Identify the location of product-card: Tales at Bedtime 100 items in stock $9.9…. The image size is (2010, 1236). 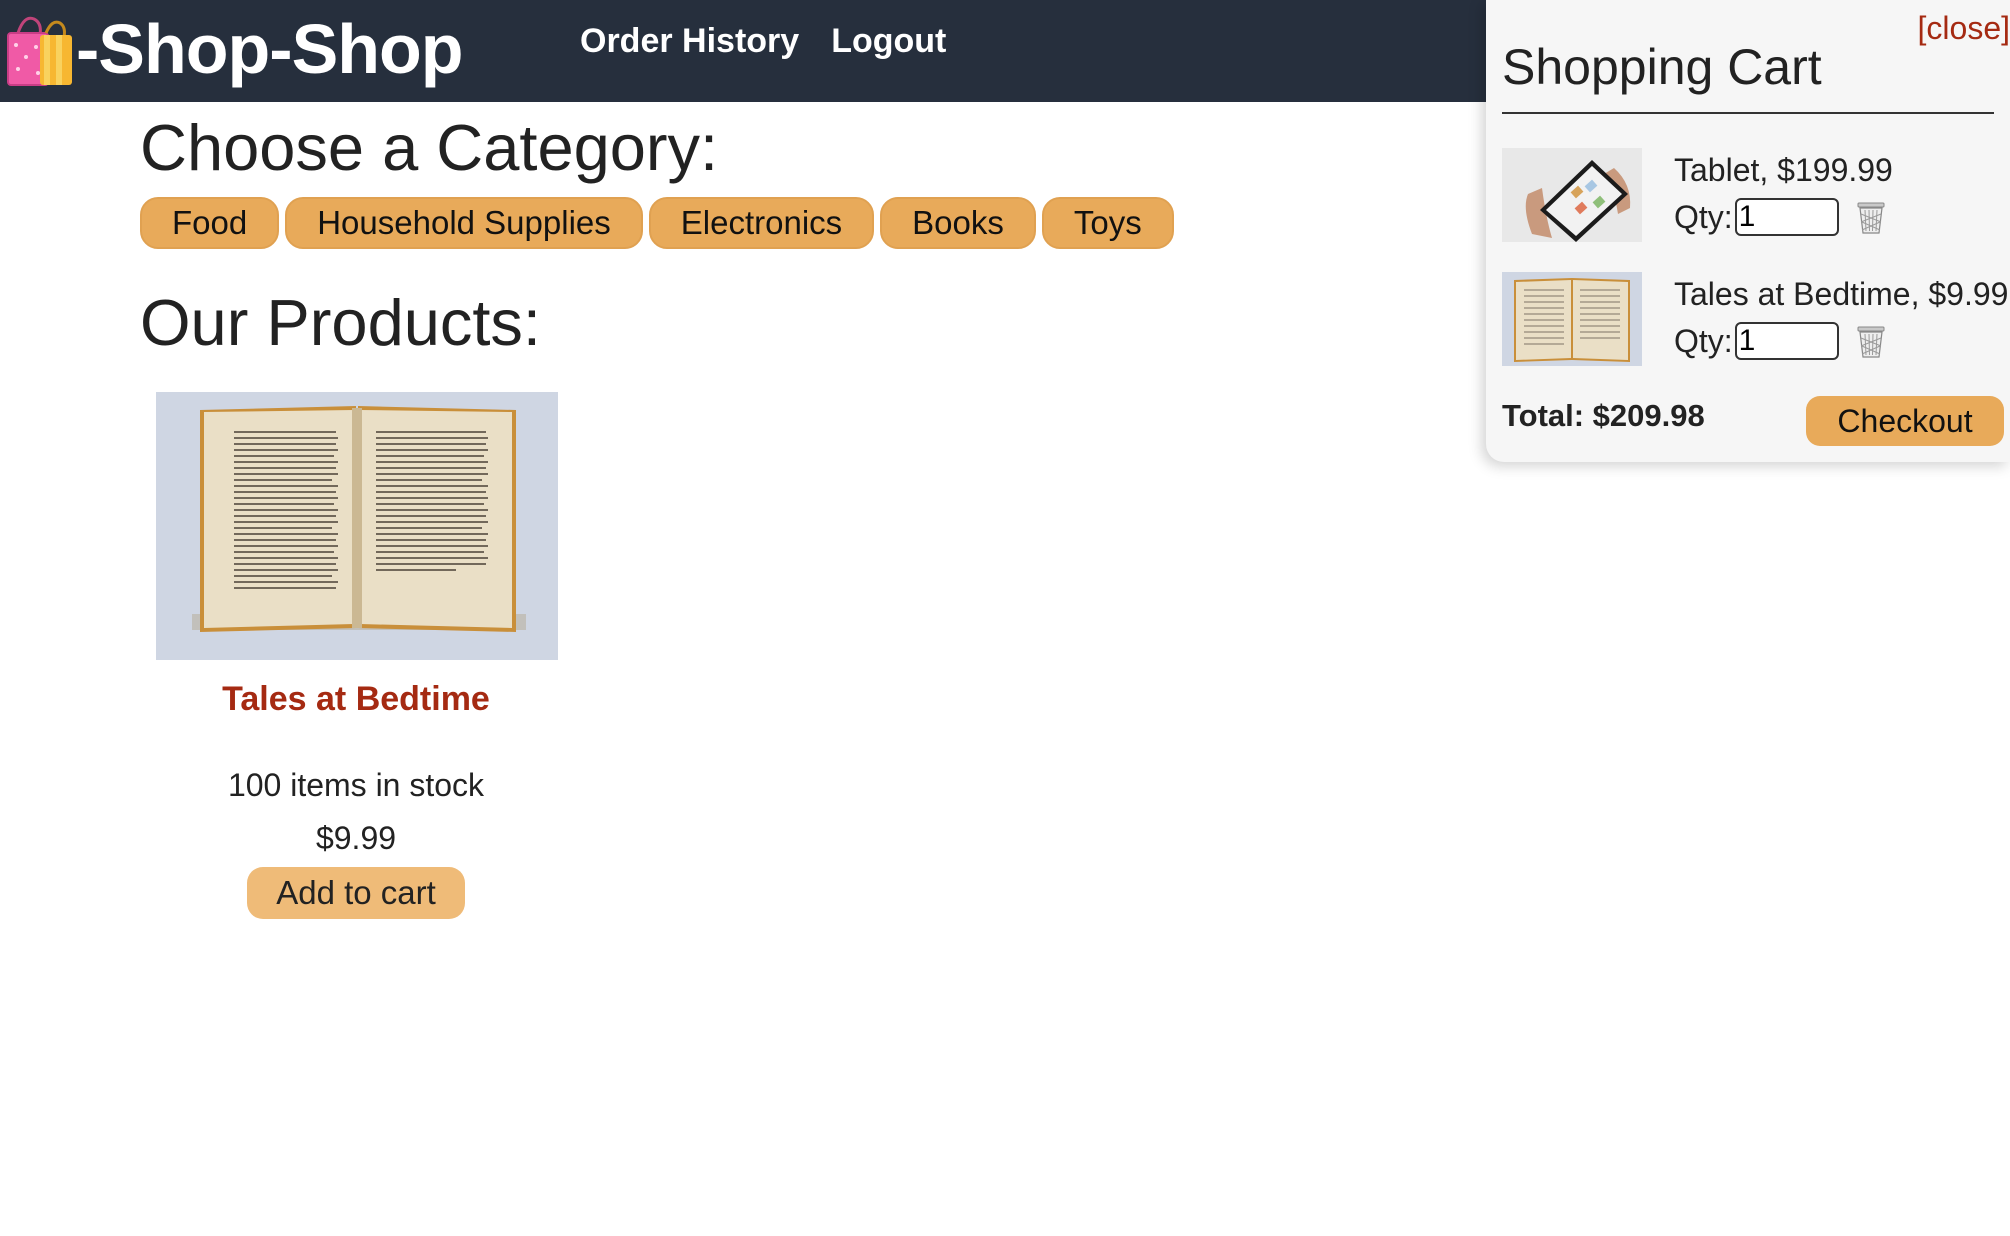
(357, 655).